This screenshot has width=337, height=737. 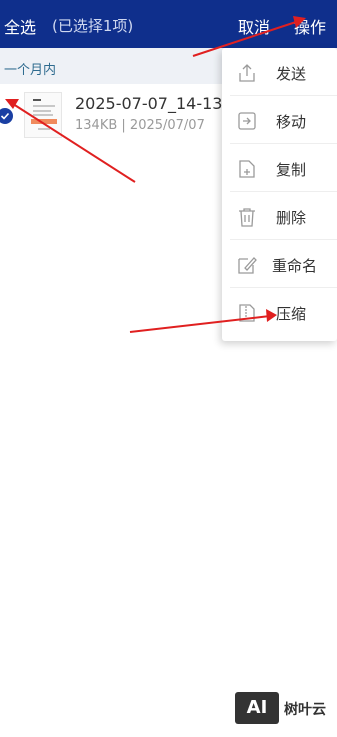 I want to click on watermark: AI 树叶云, so click(x=285, y=708).